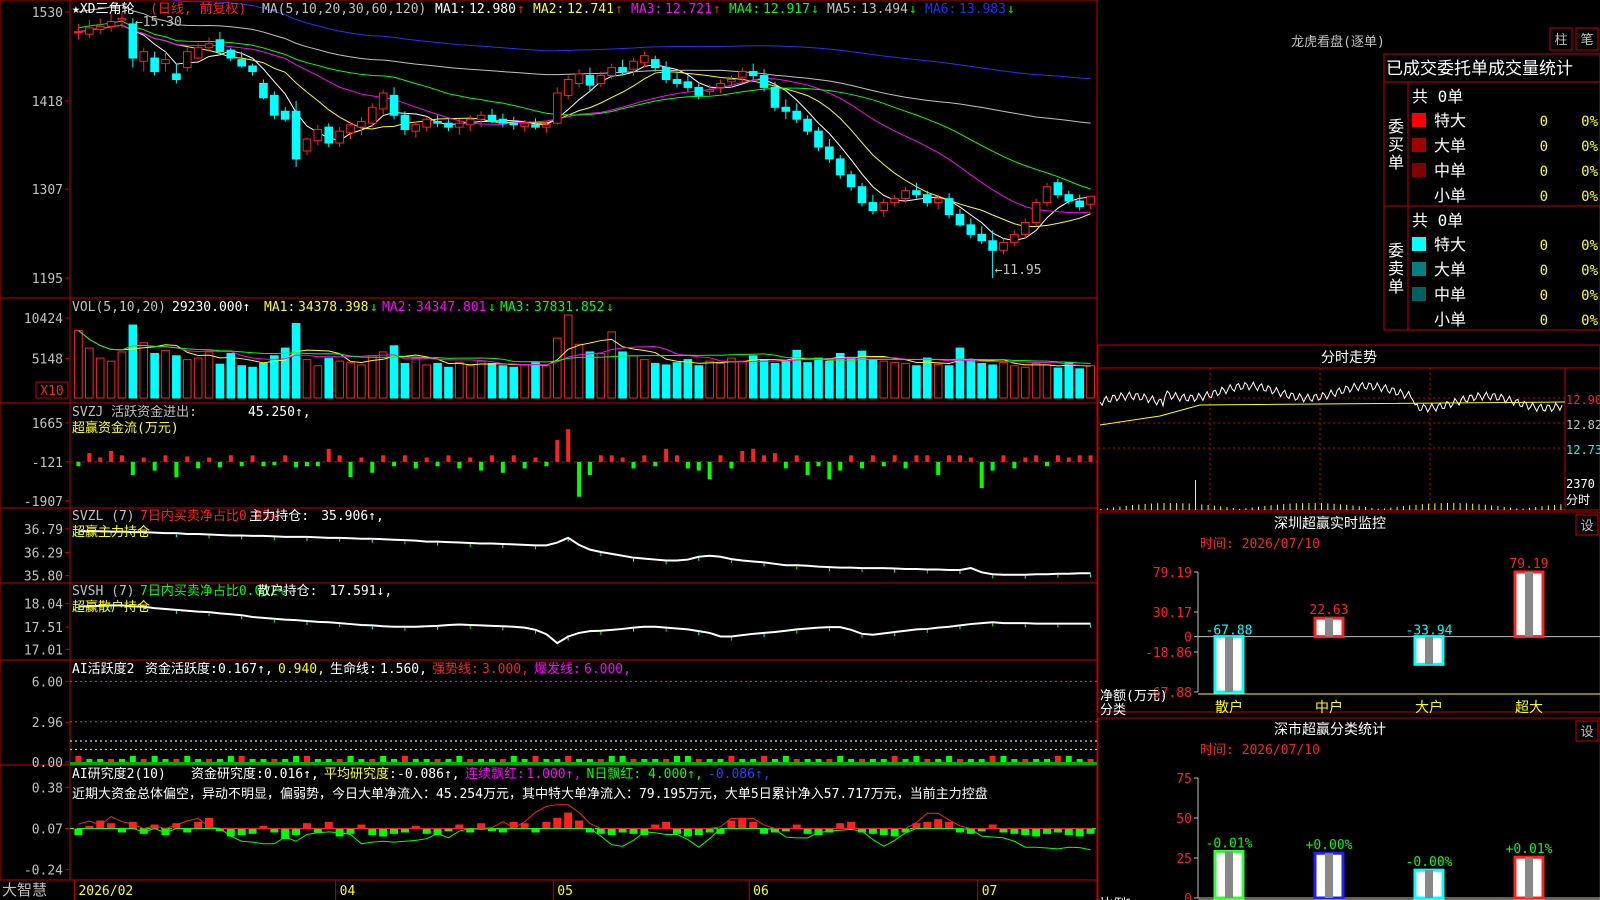 The width and height of the screenshot is (1600, 900). I want to click on monitor-bar-shade, so click(1429, 650).